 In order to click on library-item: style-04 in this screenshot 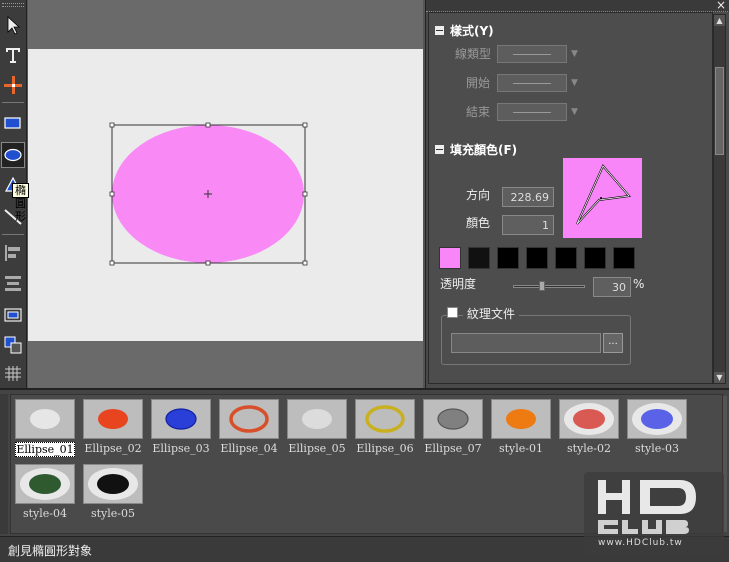, I will do `click(45, 492)`.